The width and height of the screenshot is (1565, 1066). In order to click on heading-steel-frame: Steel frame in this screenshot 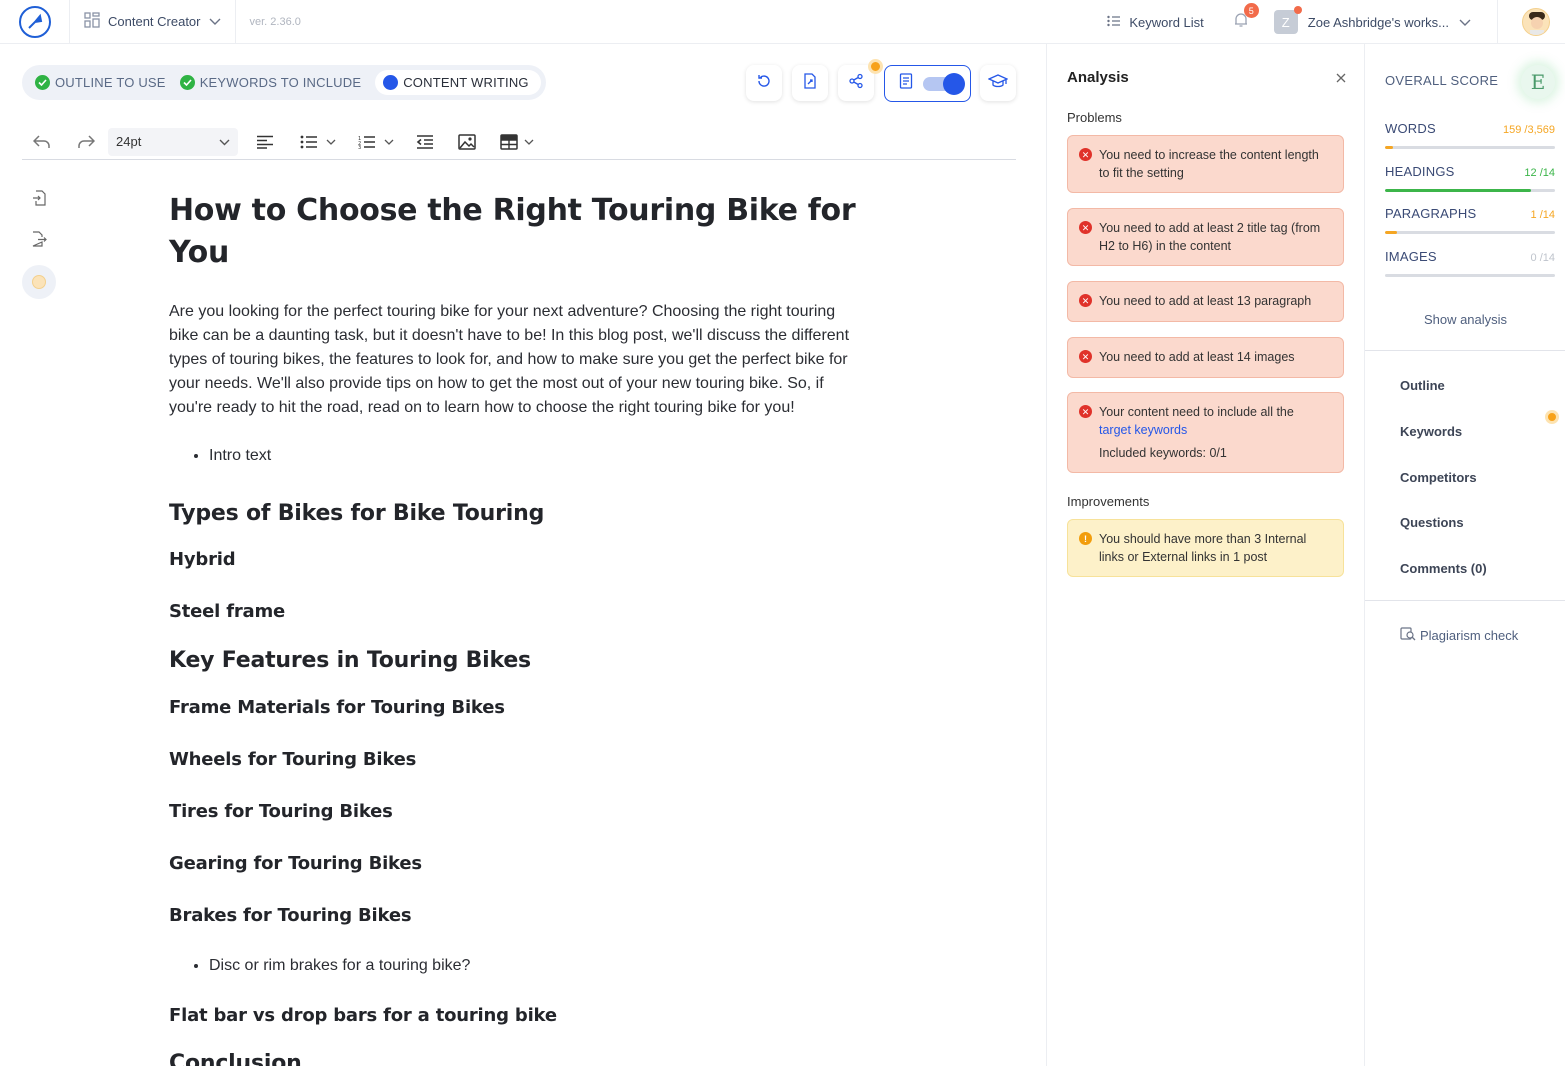, I will do `click(519, 611)`.